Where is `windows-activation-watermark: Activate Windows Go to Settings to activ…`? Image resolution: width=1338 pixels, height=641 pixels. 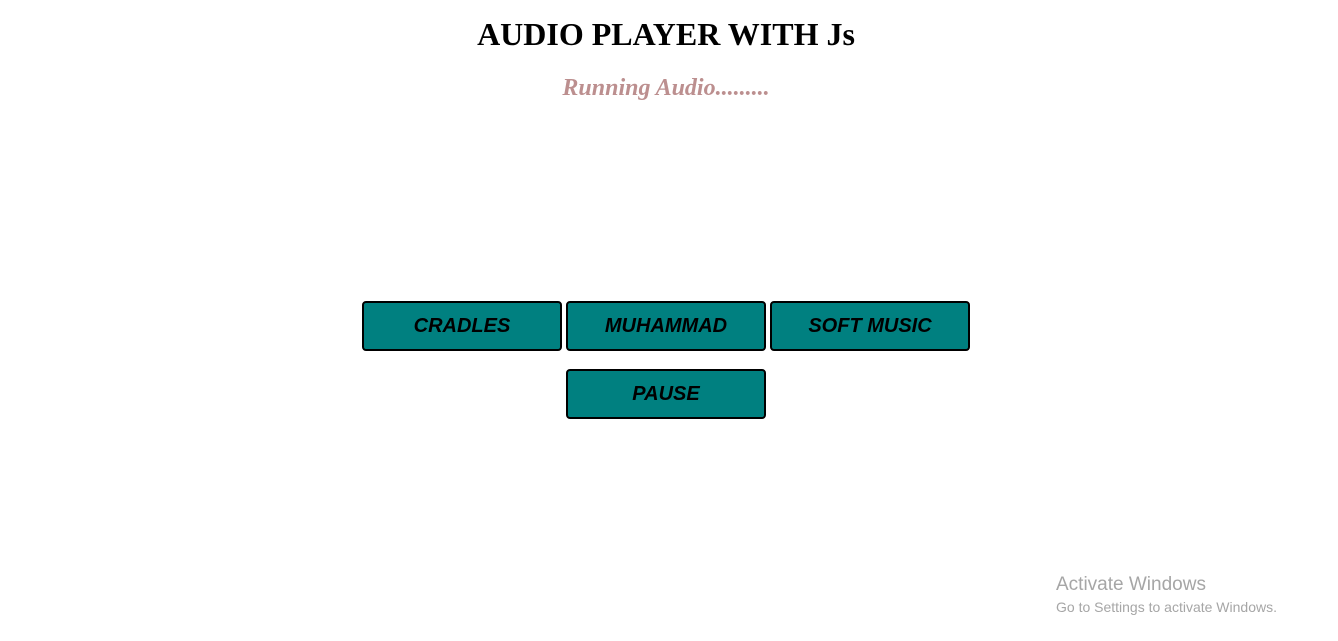 windows-activation-watermark: Activate Windows Go to Settings to activ… is located at coordinates (1166, 595).